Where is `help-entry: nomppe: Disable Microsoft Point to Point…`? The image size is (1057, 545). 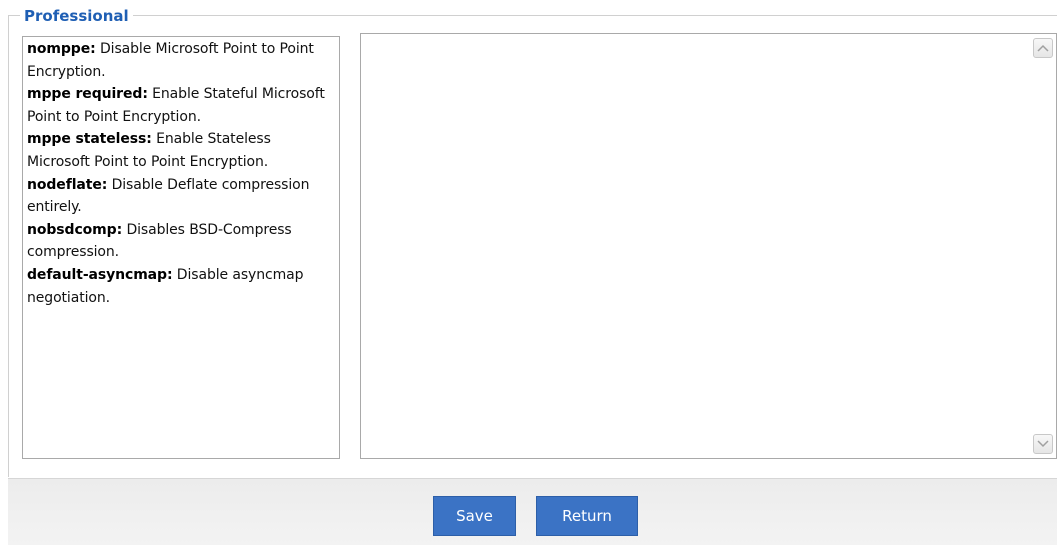 help-entry: nomppe: Disable Microsoft Point to Point… is located at coordinates (170, 60).